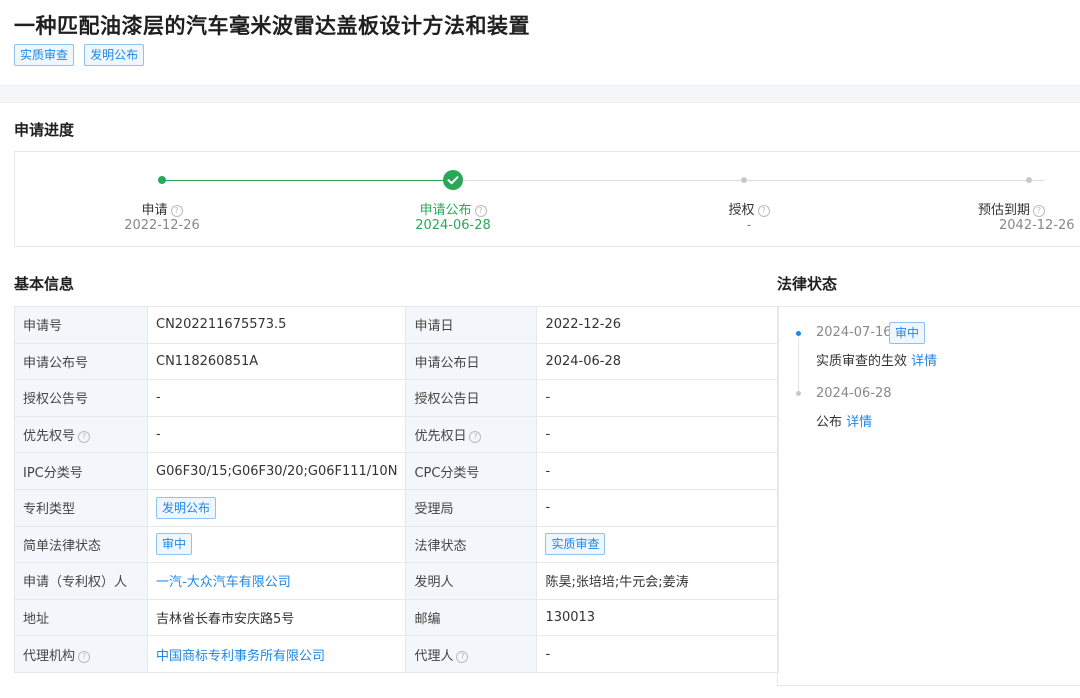 The width and height of the screenshot is (1080, 698). I want to click on step-date-apply: 2022-12-26, so click(162, 225).